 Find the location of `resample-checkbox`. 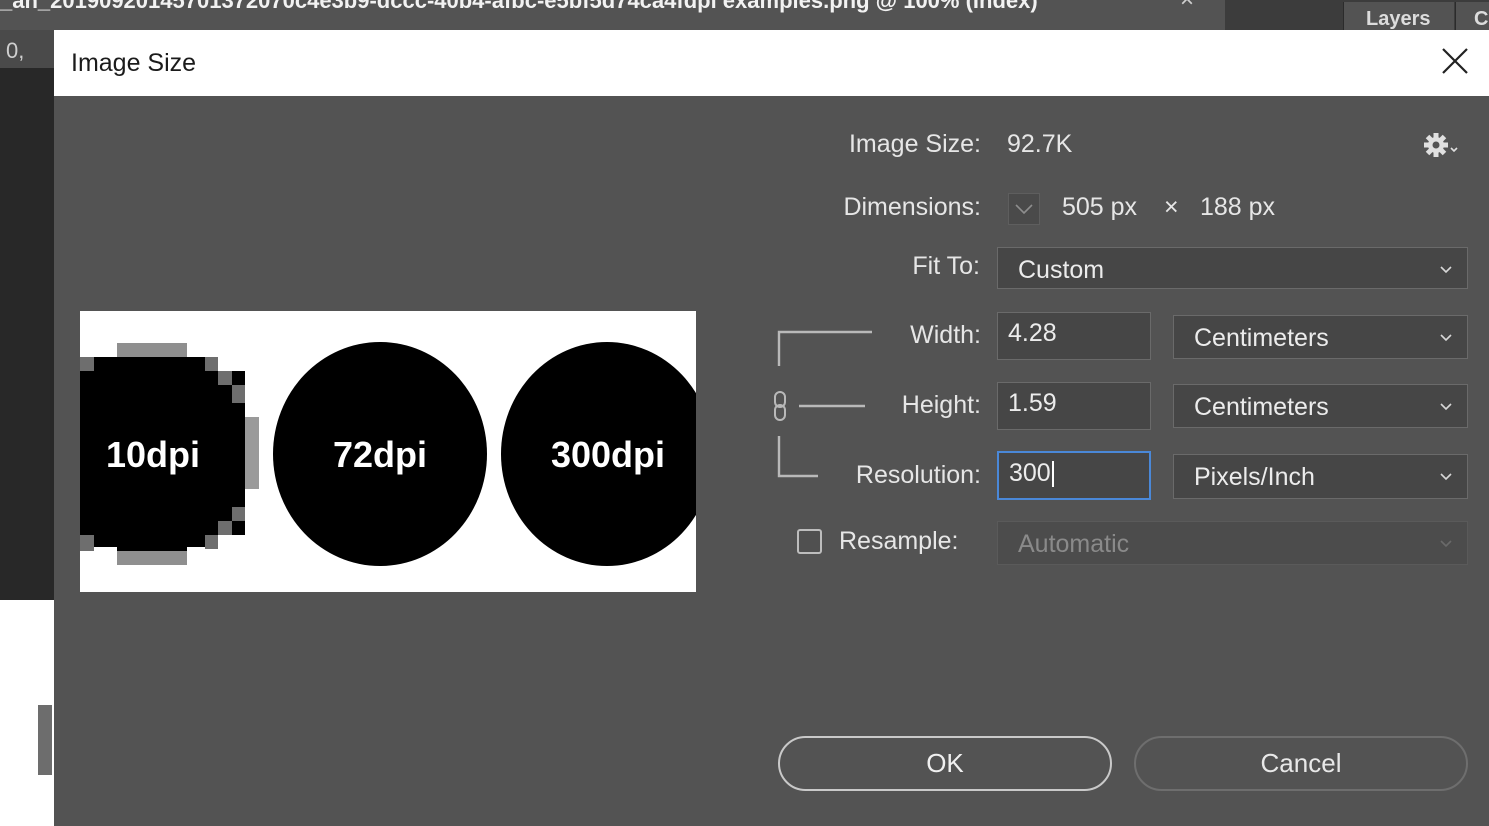

resample-checkbox is located at coordinates (809, 541).